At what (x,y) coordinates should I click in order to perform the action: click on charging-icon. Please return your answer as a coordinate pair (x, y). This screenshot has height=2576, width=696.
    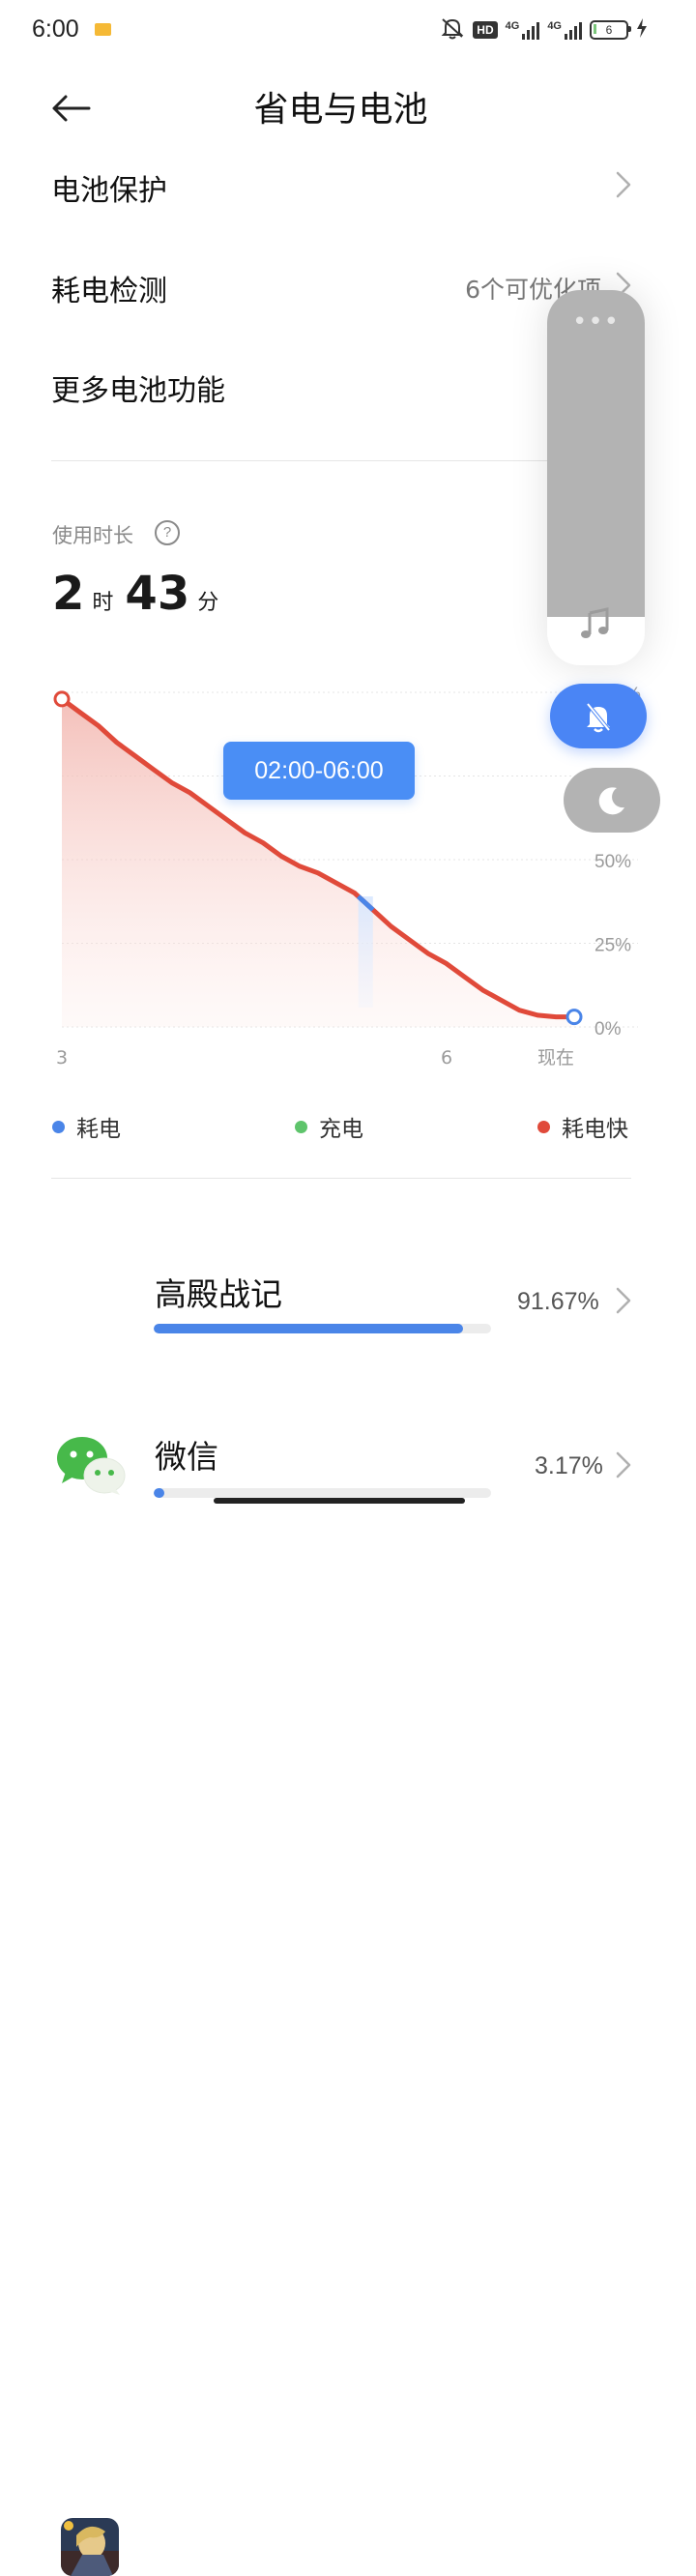
    Looking at the image, I should click on (642, 30).